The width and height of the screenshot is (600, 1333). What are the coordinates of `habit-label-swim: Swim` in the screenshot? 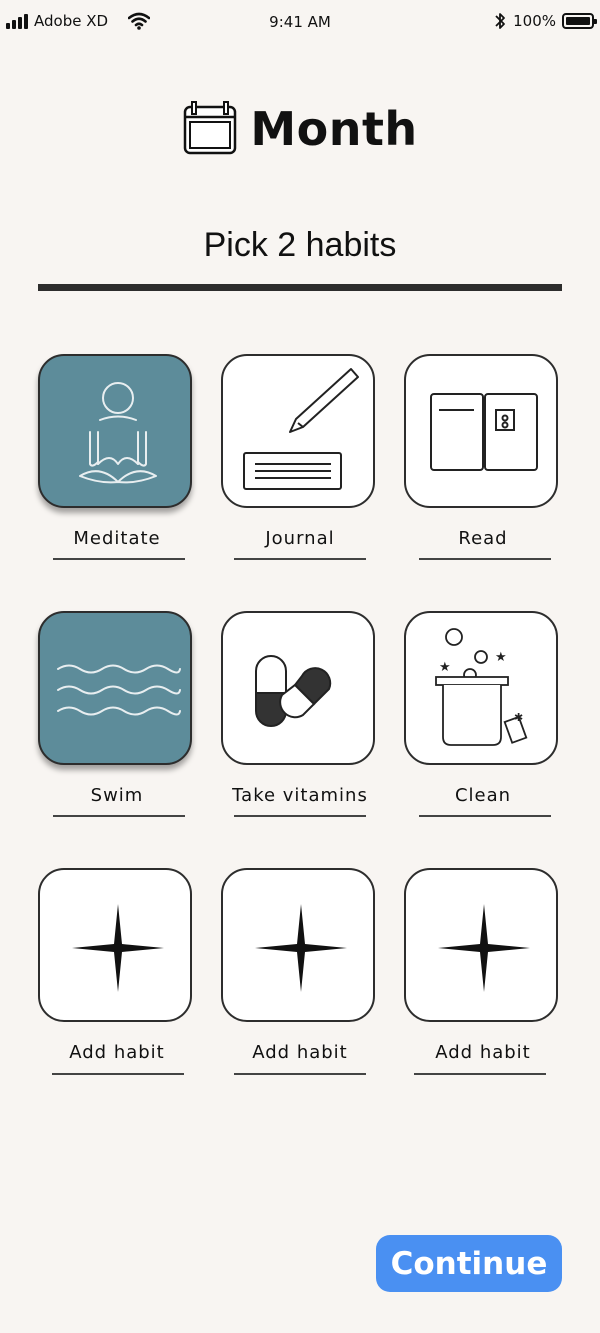 It's located at (117, 795).